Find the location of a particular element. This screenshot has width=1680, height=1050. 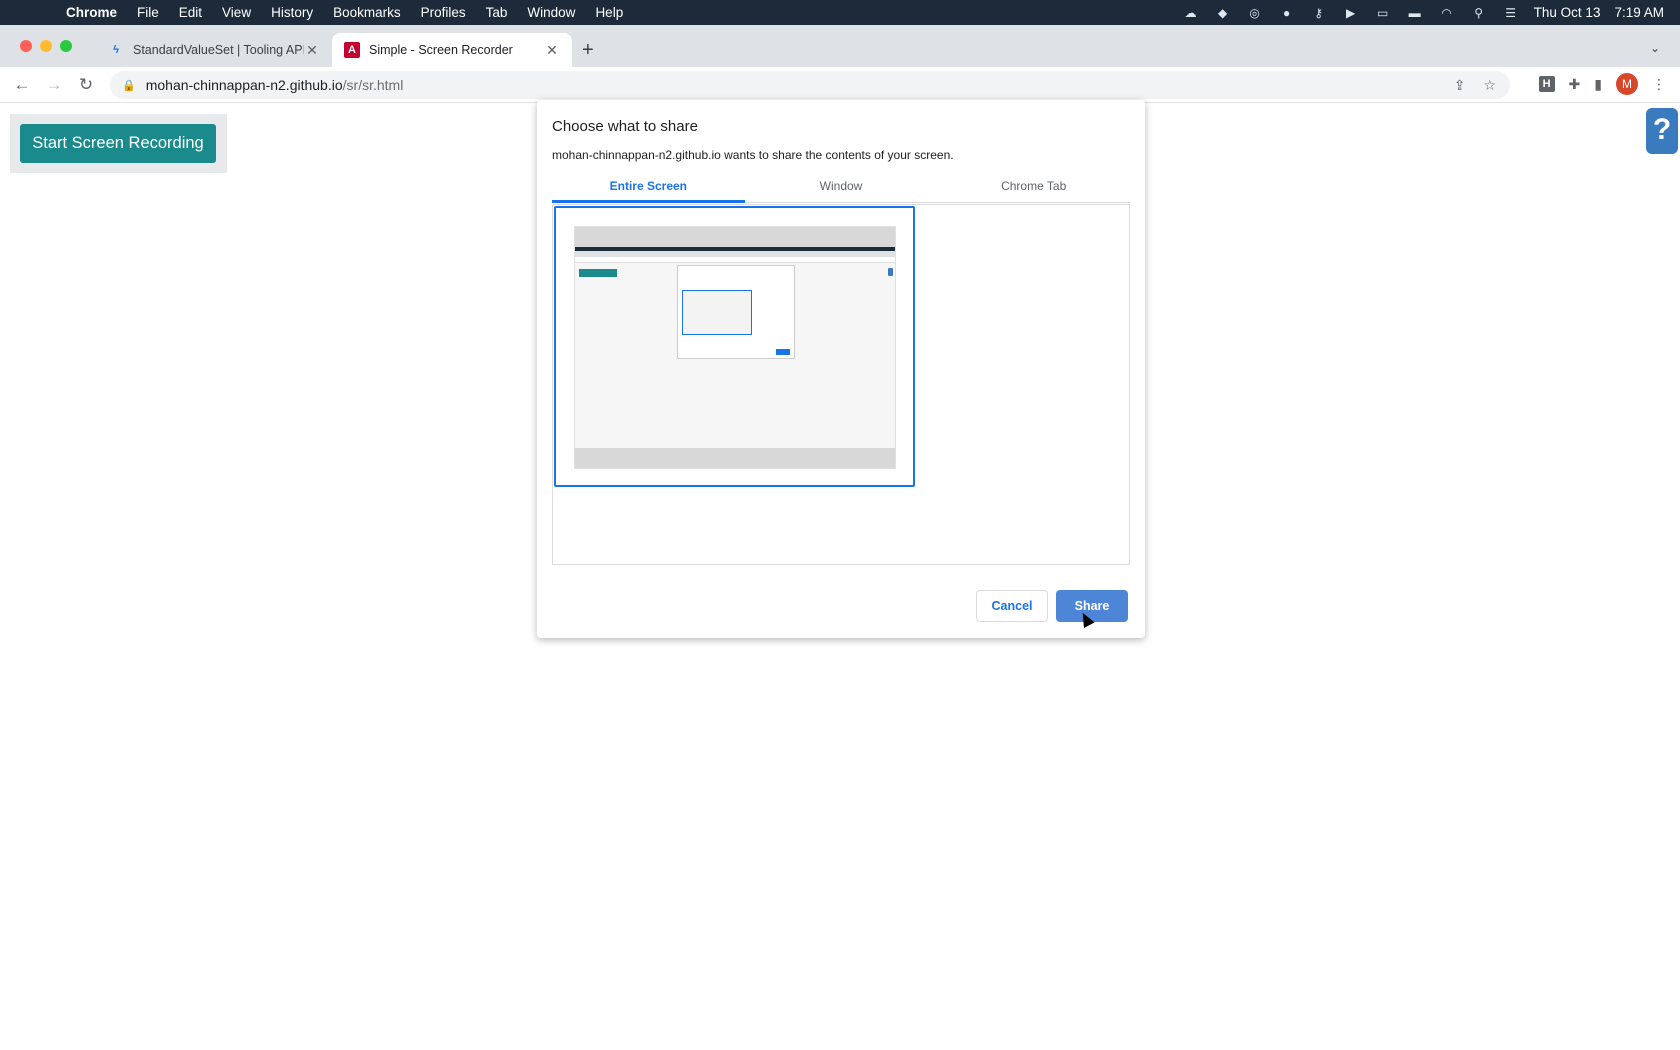

menu-profiles: Profiles is located at coordinates (443, 12).